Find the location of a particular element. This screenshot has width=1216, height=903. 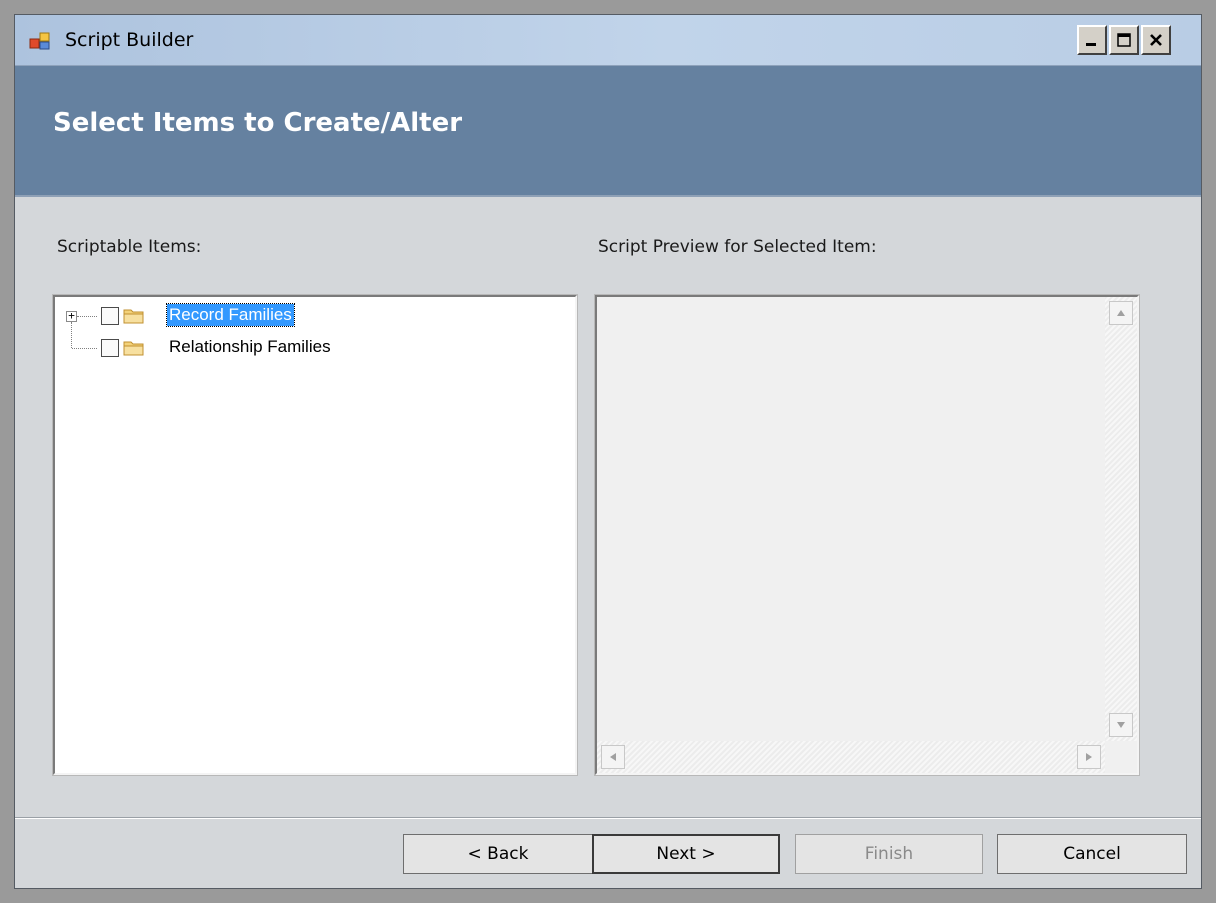

tree-node-relationship-families: Relationship Families is located at coordinates (315, 350).